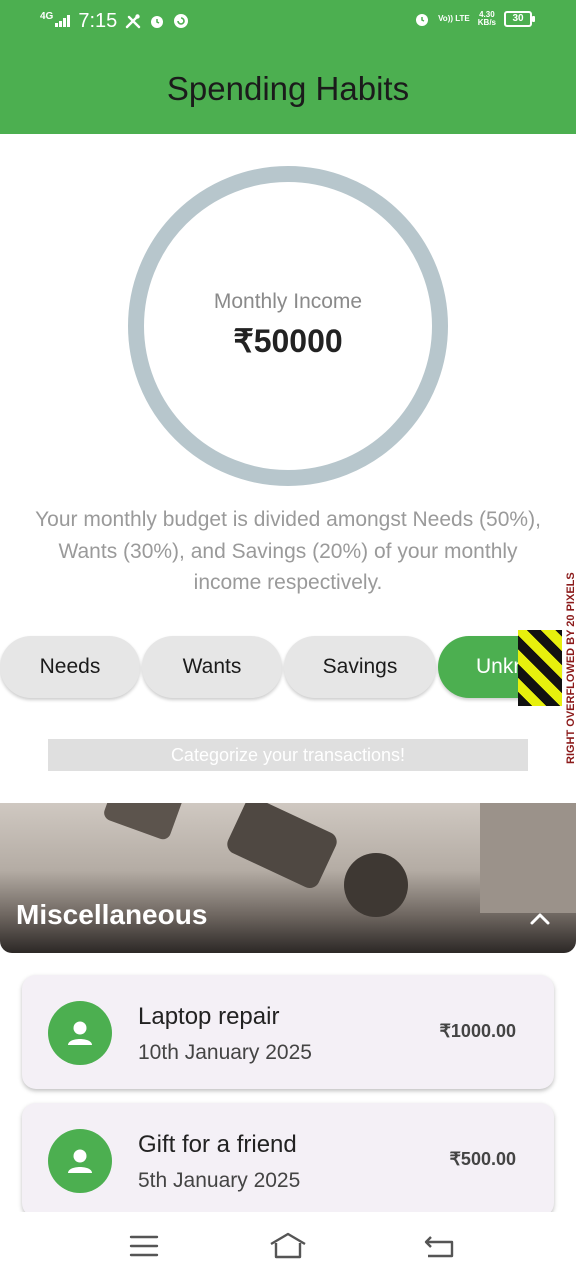 The height and width of the screenshot is (1280, 576). I want to click on page-title: Spending Habits, so click(288, 88).